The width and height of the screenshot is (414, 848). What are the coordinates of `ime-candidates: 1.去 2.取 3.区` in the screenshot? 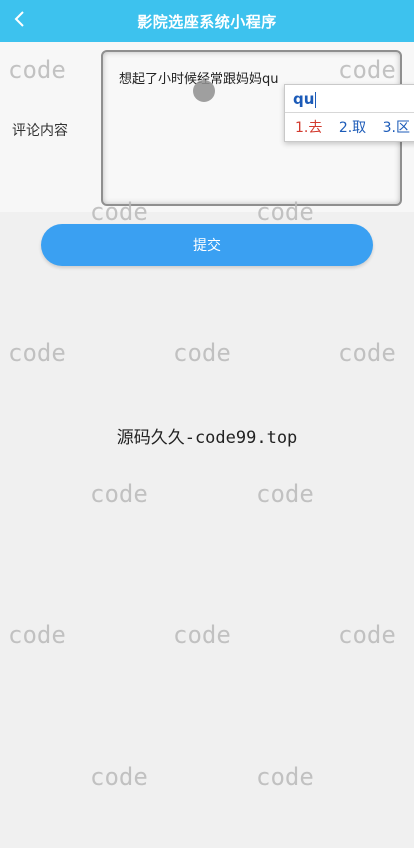 It's located at (354, 127).